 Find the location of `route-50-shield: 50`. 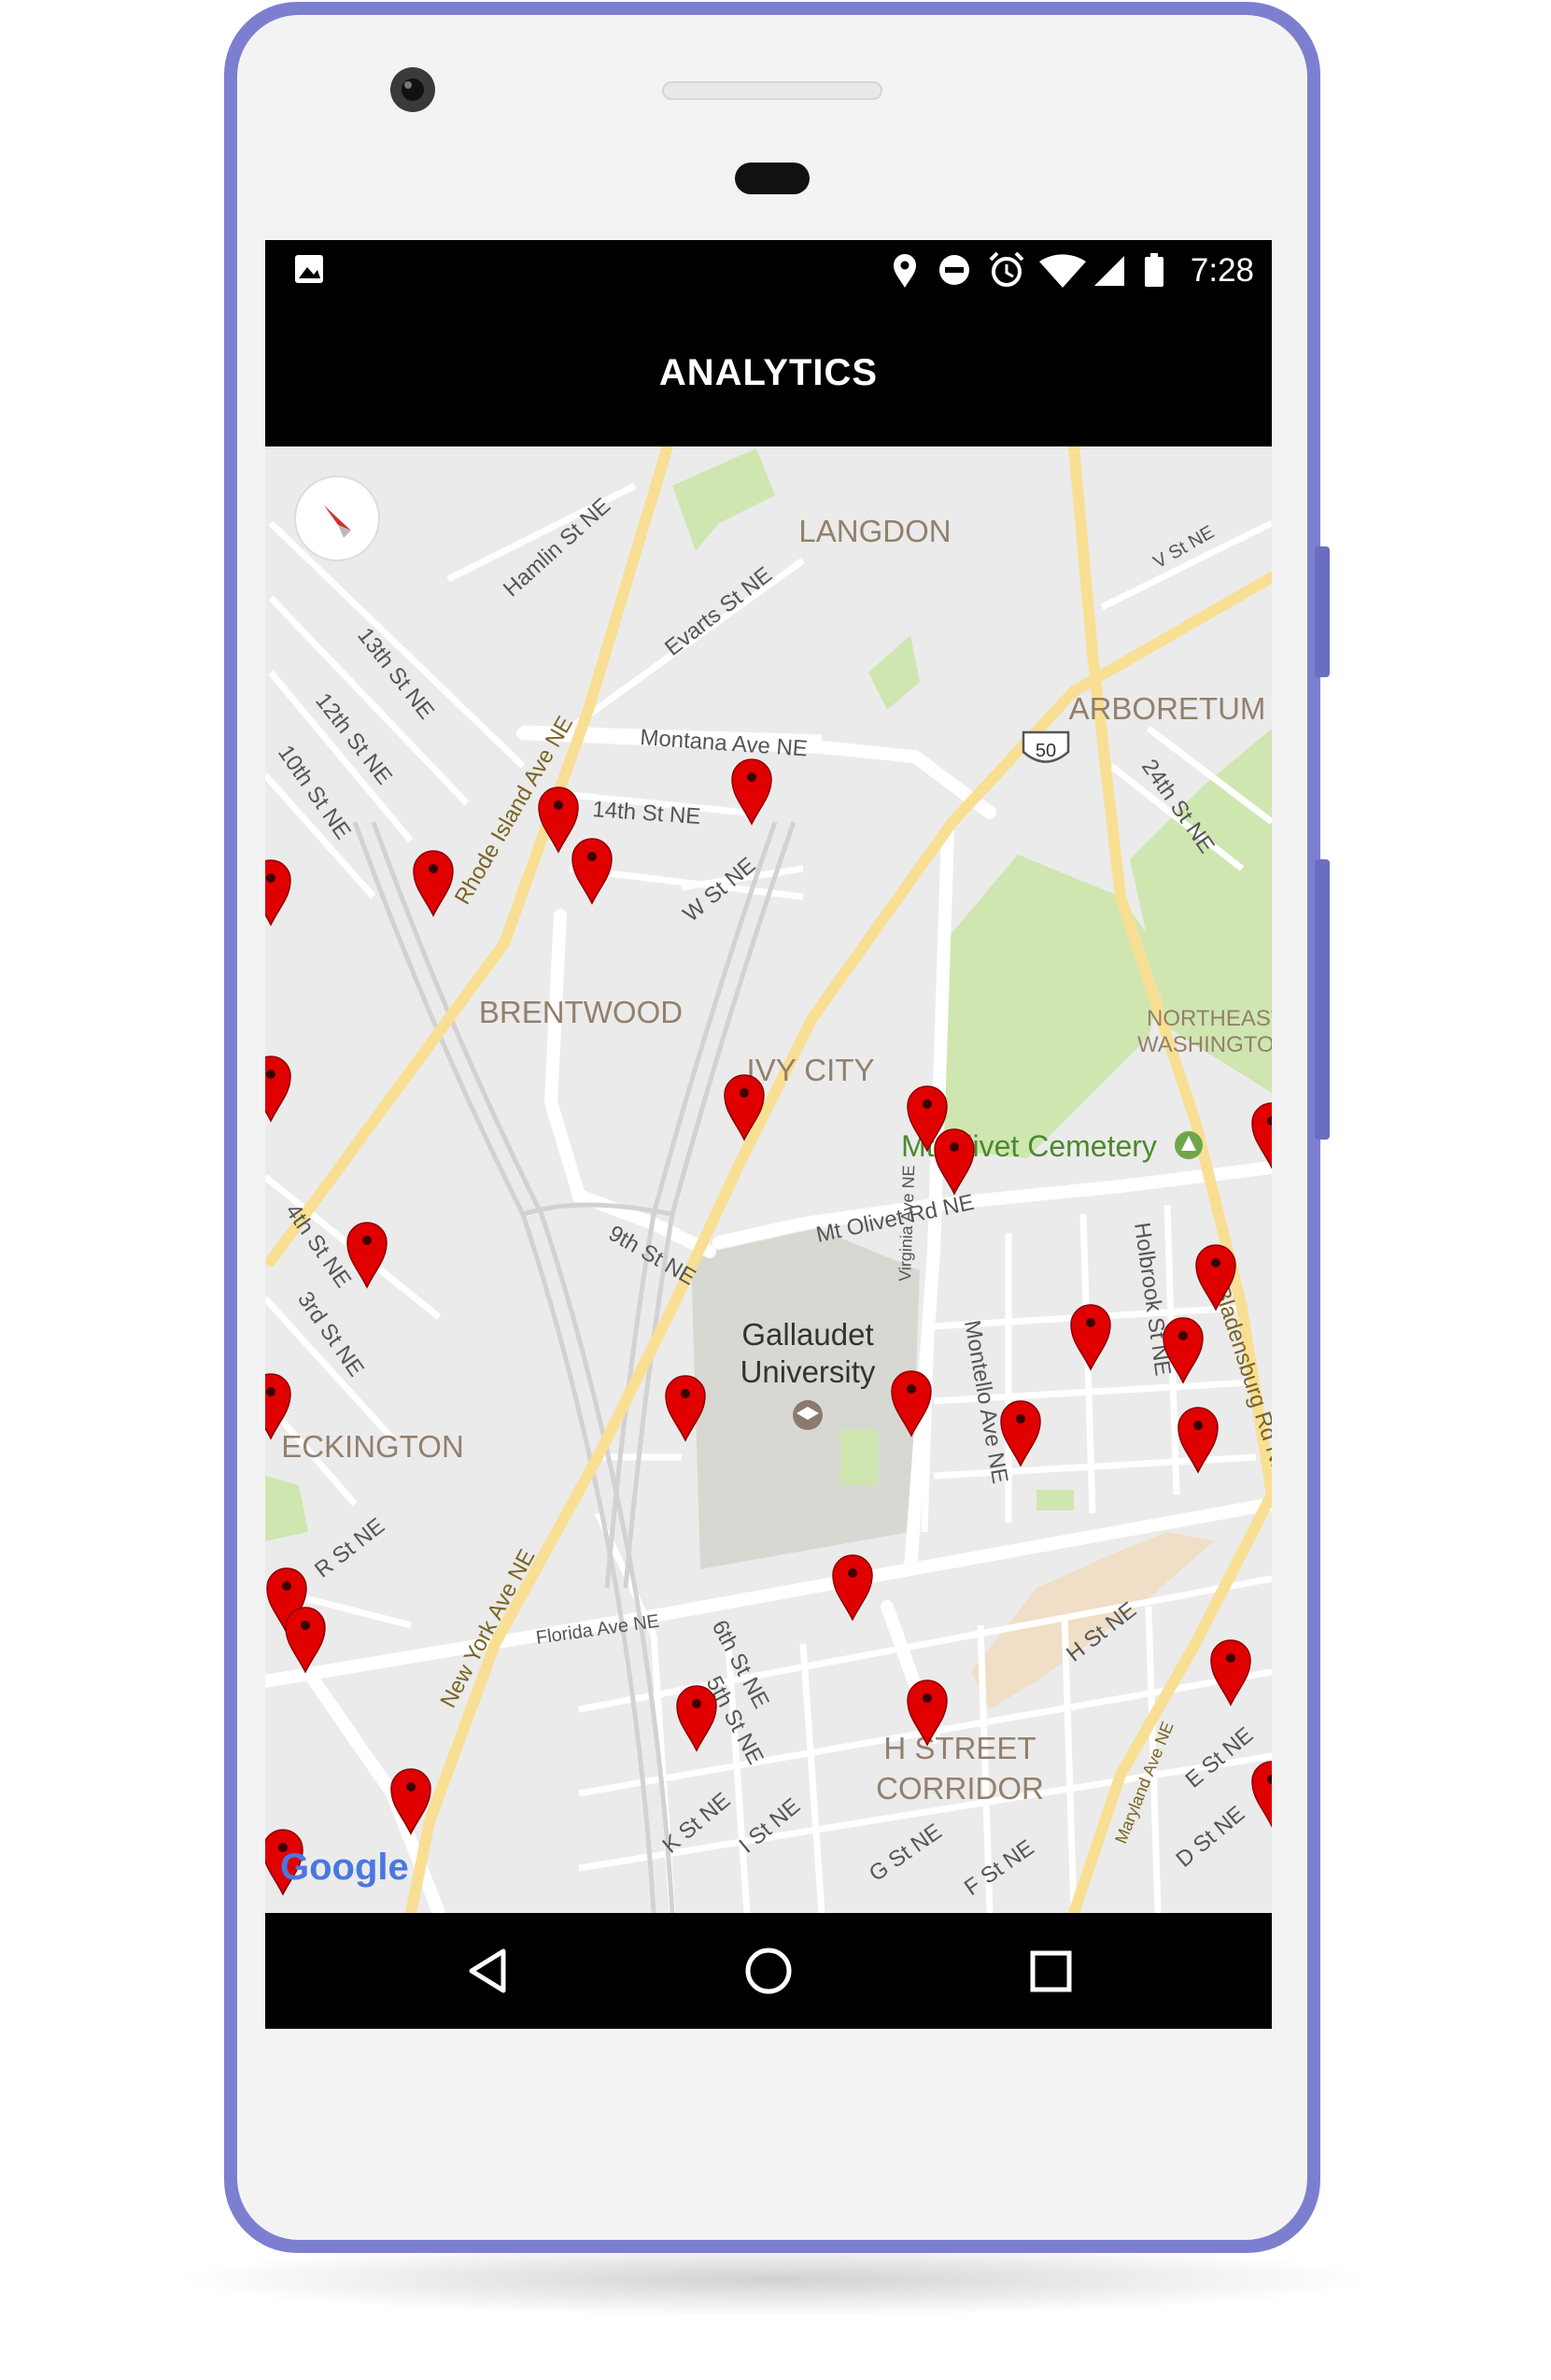

route-50-shield: 50 is located at coordinates (1046, 746).